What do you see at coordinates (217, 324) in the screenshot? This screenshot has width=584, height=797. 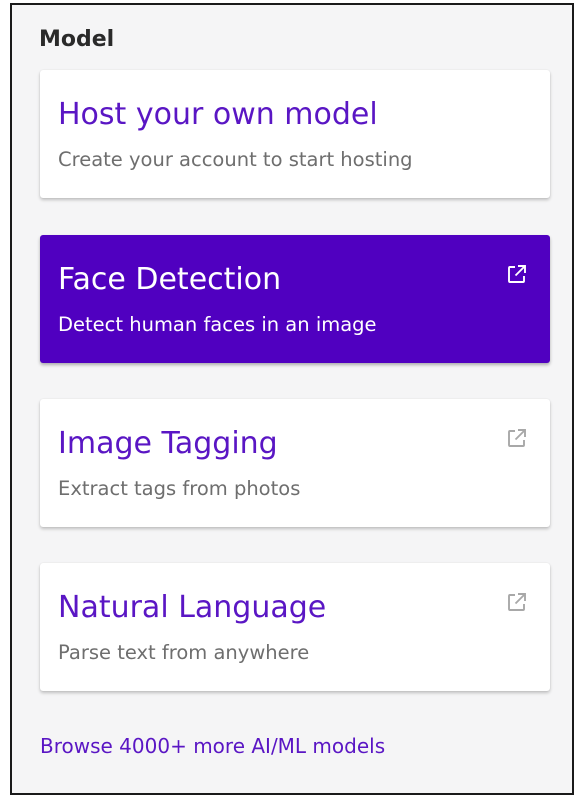 I see `card-description: Detect human faces in an image` at bounding box center [217, 324].